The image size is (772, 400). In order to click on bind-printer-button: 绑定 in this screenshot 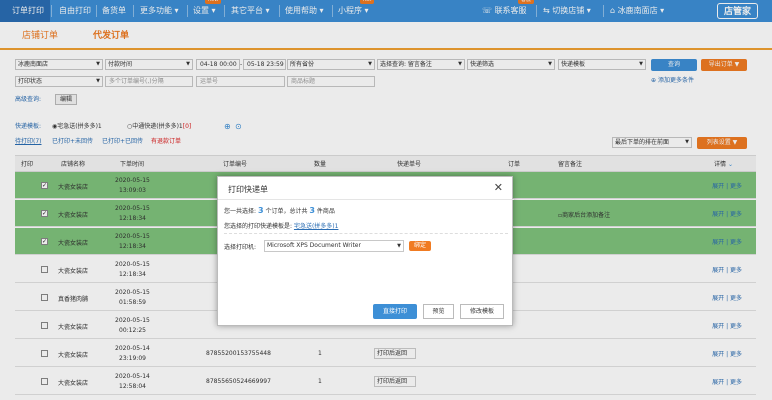, I will do `click(420, 246)`.